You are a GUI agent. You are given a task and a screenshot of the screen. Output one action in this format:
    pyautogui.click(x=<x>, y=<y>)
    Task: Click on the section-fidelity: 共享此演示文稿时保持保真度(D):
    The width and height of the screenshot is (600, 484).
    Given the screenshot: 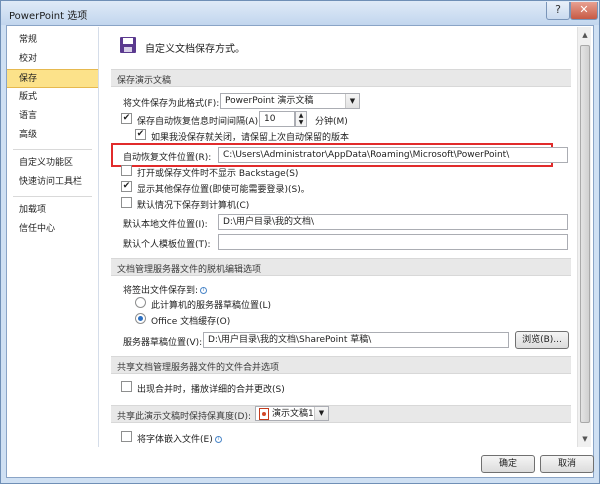 What is the action you would take?
    pyautogui.click(x=341, y=414)
    